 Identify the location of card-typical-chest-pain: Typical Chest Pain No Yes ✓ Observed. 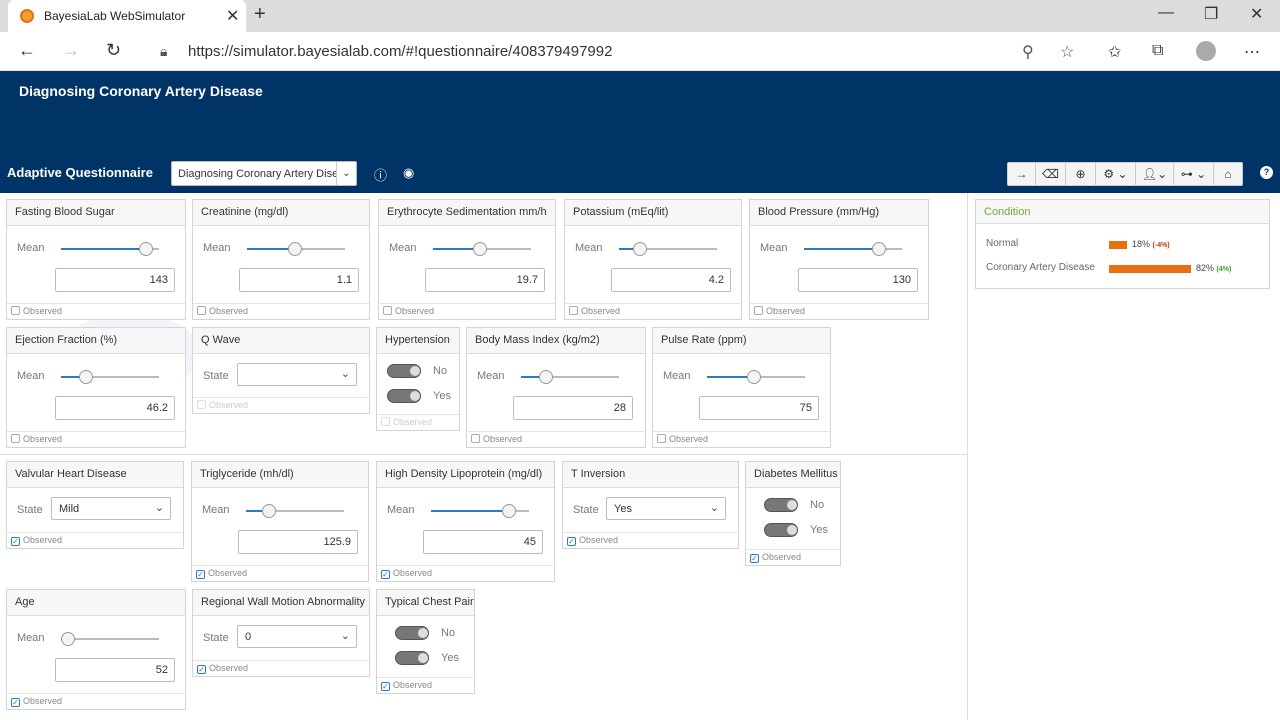
(425, 641).